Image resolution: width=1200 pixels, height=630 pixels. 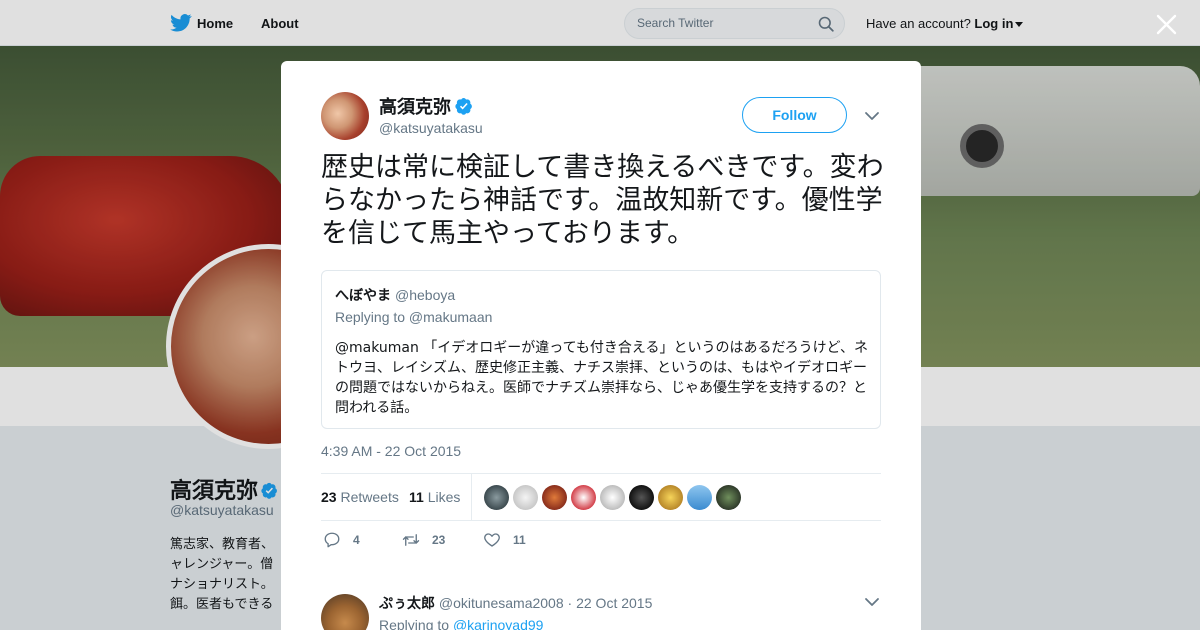 I want to click on retweet-button: 23, so click(x=423, y=540).